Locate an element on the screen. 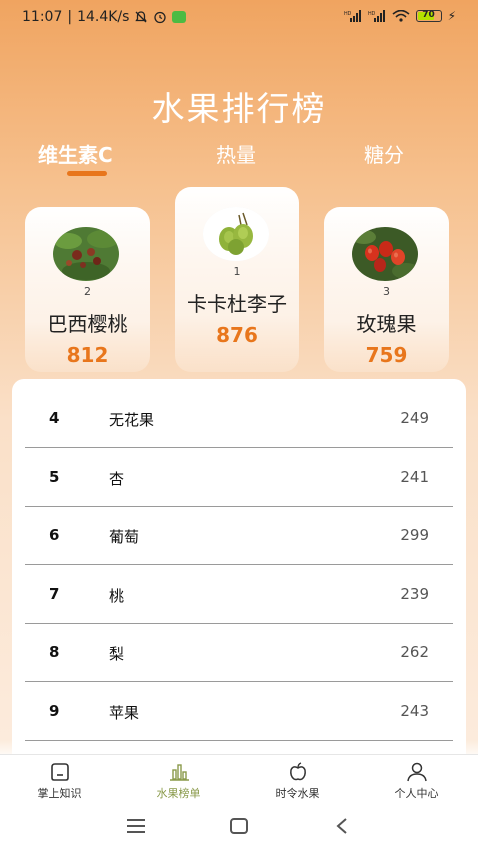  tab-calories: 热量 is located at coordinates (236, 153).